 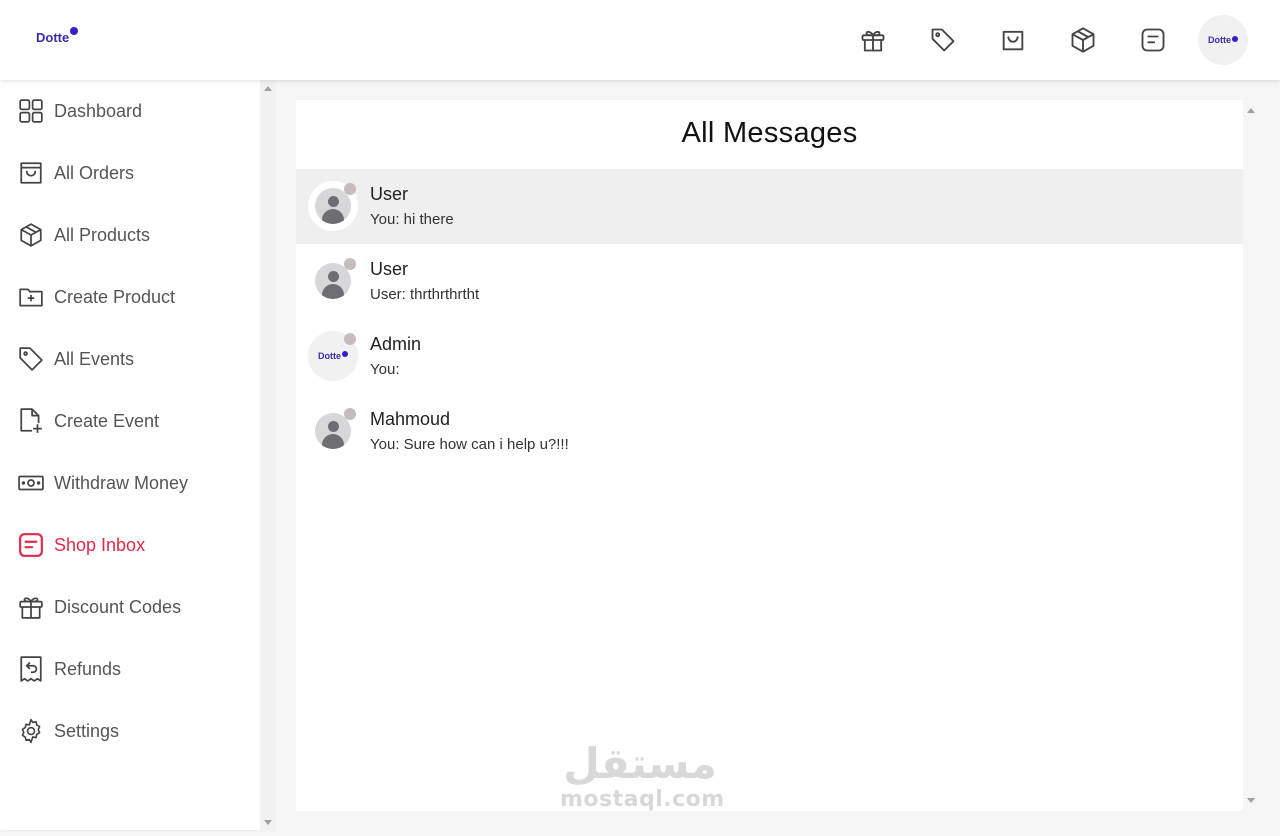 What do you see at coordinates (769, 431) in the screenshot?
I see `message-row: Mahmoud You: Sure how can i help u?!!!` at bounding box center [769, 431].